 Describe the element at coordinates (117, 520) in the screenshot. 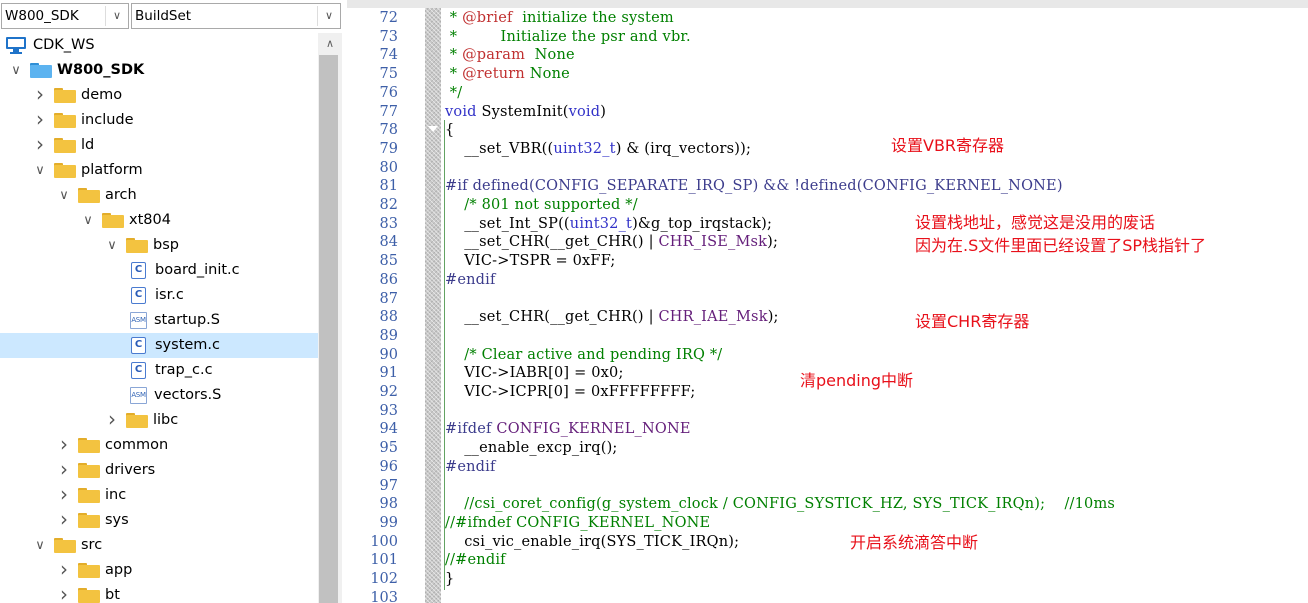

I see `tree-item-label: sys` at that location.